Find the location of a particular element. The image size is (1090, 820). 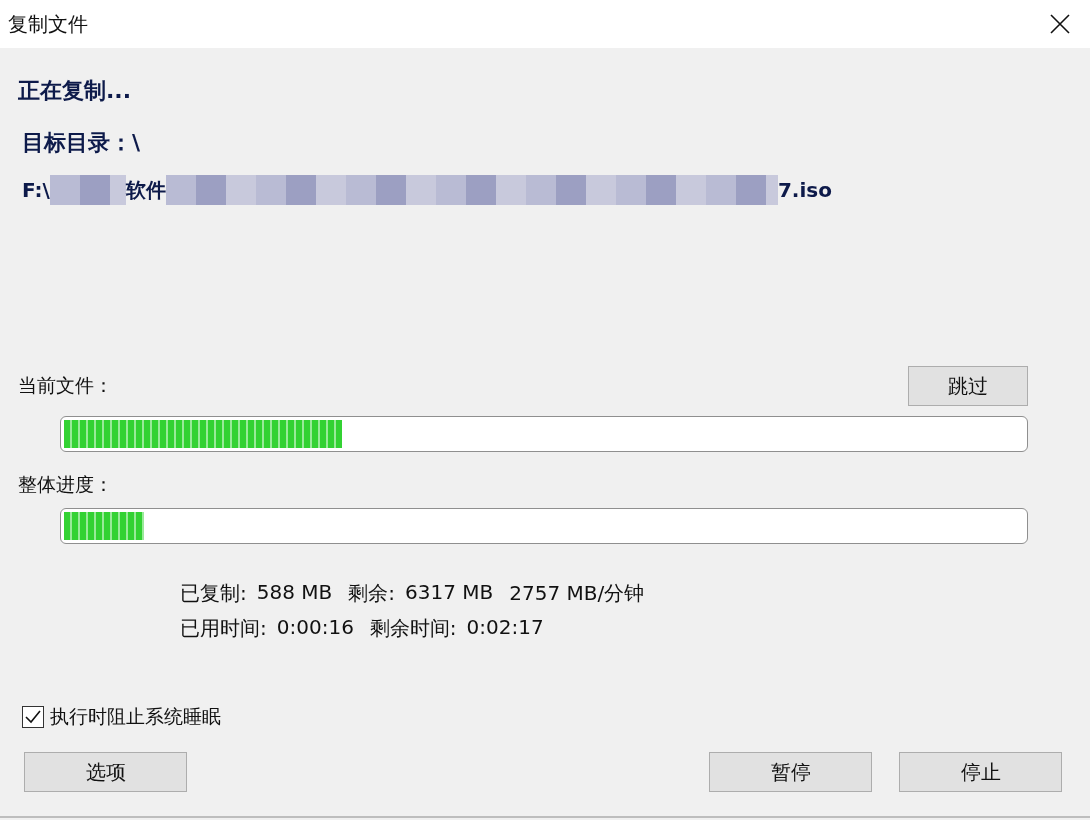

file-path-text: 软件 is located at coordinates (145, 190).